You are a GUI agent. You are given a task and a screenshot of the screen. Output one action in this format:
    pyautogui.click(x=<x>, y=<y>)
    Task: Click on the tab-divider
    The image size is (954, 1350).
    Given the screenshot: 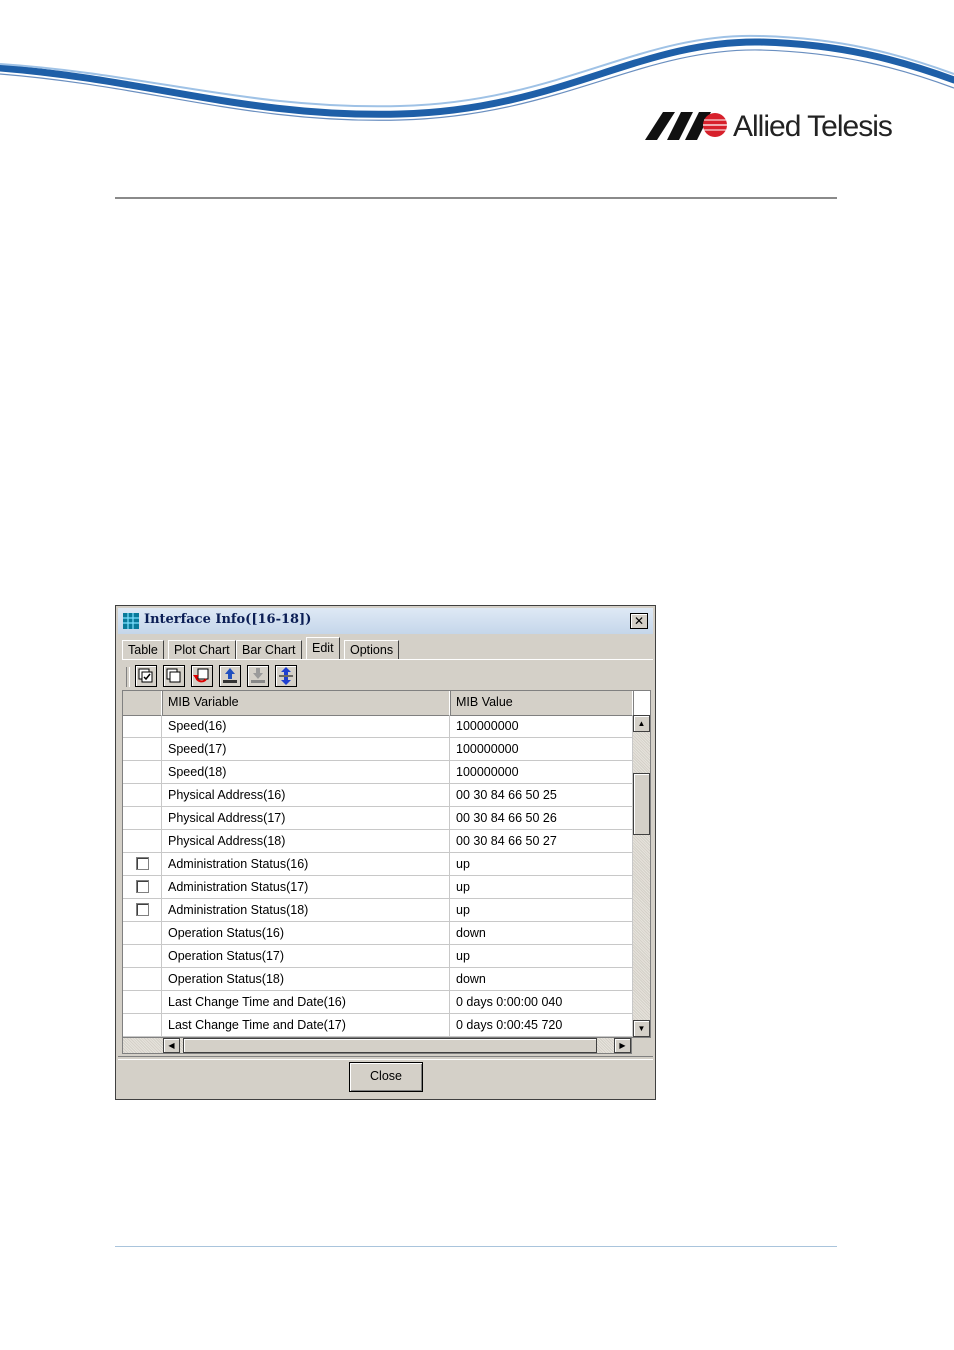 What is the action you would take?
    pyautogui.click(x=387, y=659)
    